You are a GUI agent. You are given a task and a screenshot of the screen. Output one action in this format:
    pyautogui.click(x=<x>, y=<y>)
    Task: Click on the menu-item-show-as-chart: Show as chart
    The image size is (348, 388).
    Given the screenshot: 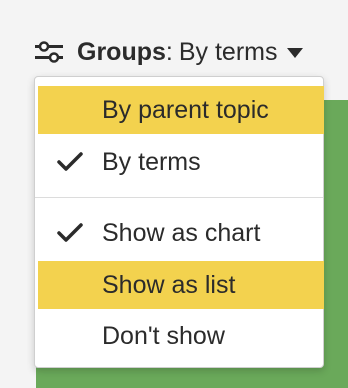 What is the action you would take?
    pyautogui.click(x=181, y=233)
    